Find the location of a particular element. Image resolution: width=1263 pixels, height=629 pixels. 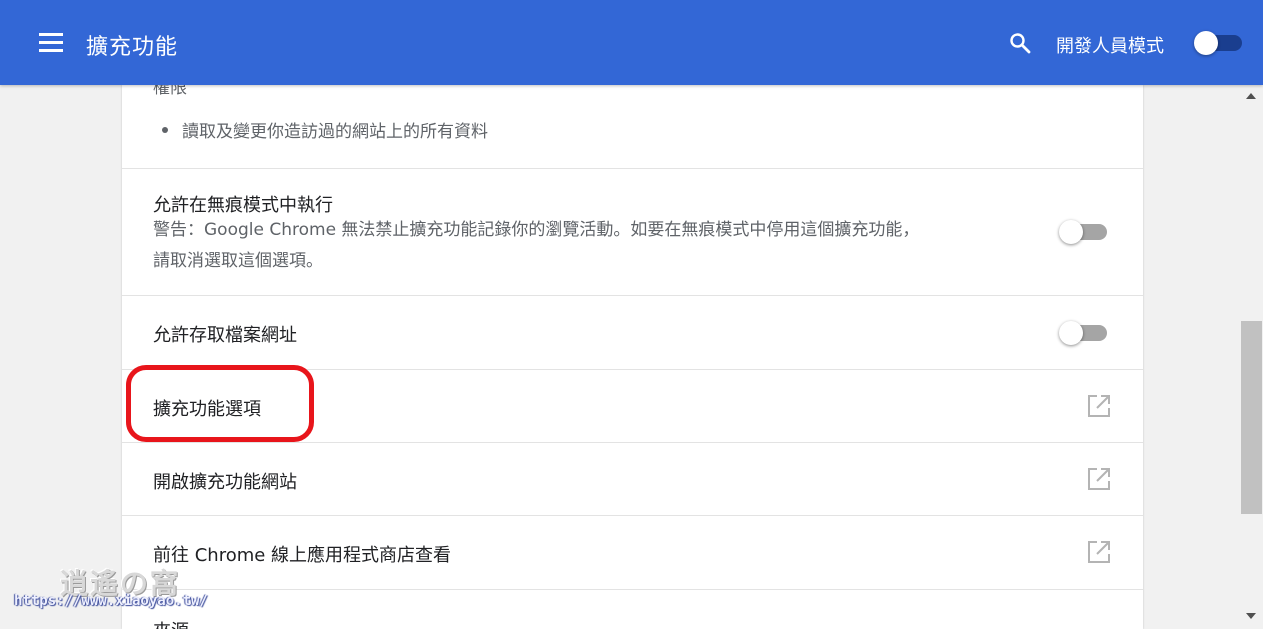

scroll-down-arrow-icon is located at coordinates (1251, 616).